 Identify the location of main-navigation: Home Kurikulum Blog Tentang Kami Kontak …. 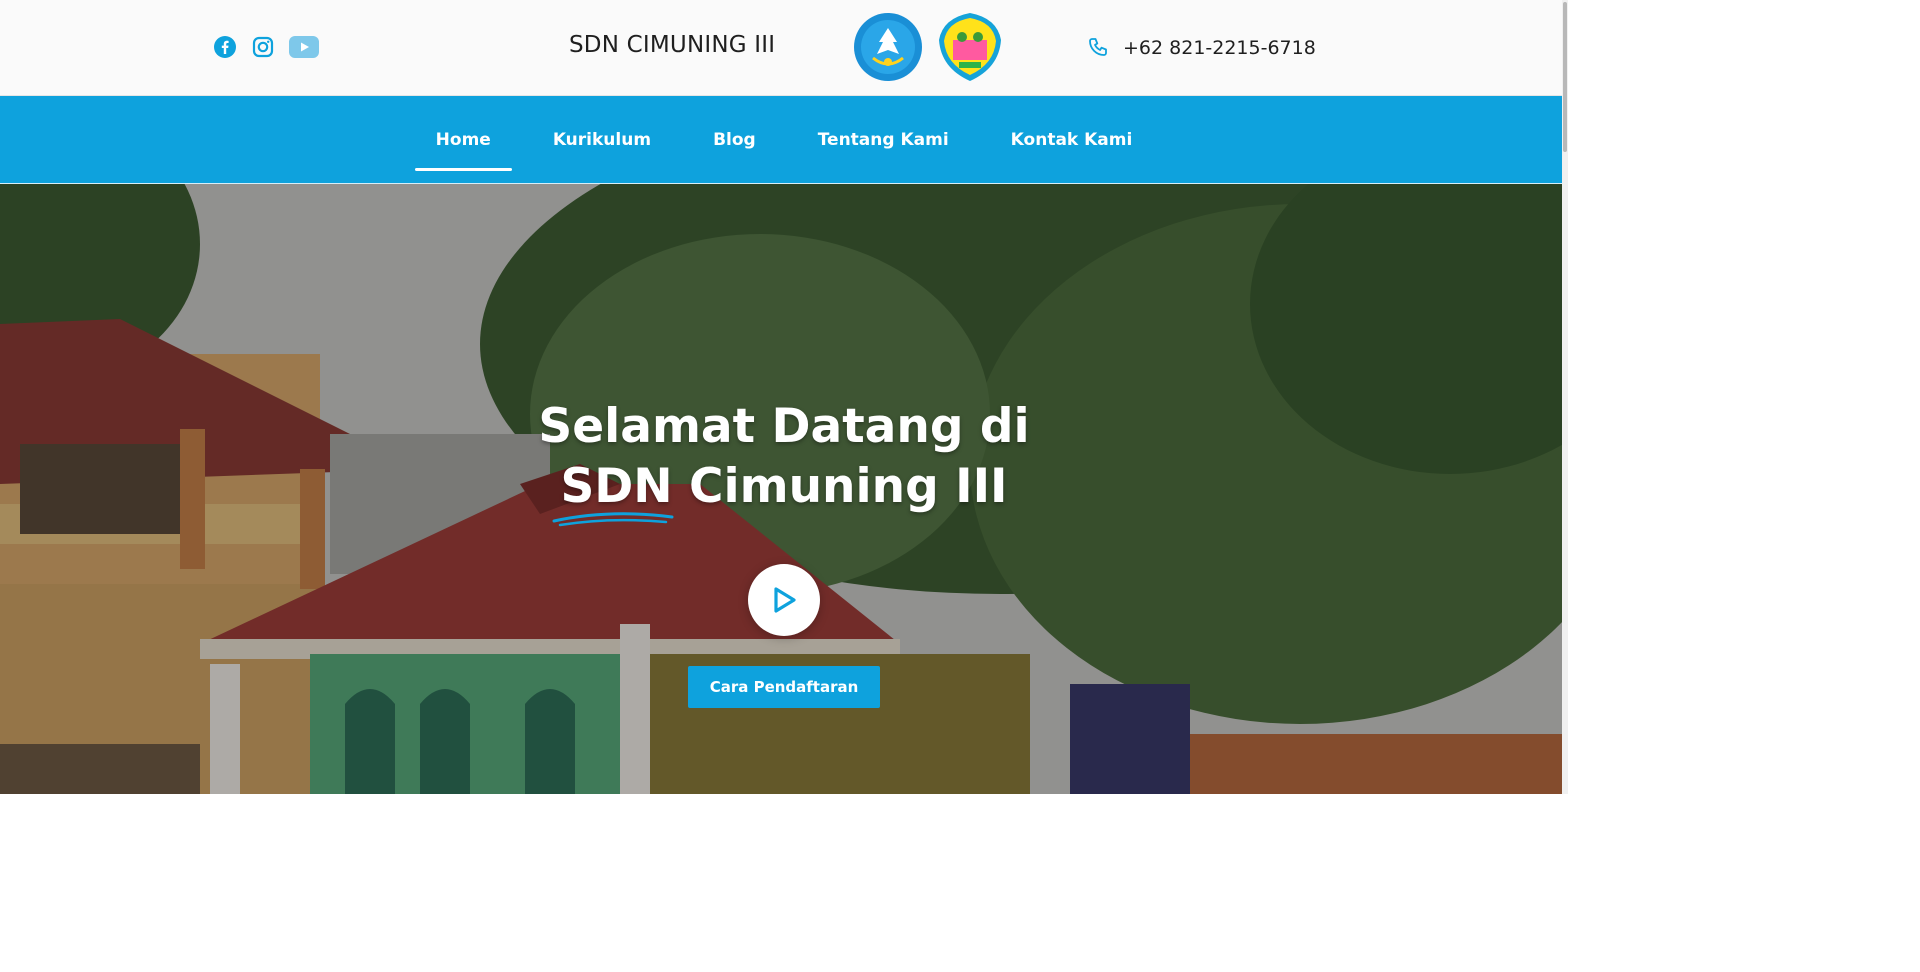
(784, 140).